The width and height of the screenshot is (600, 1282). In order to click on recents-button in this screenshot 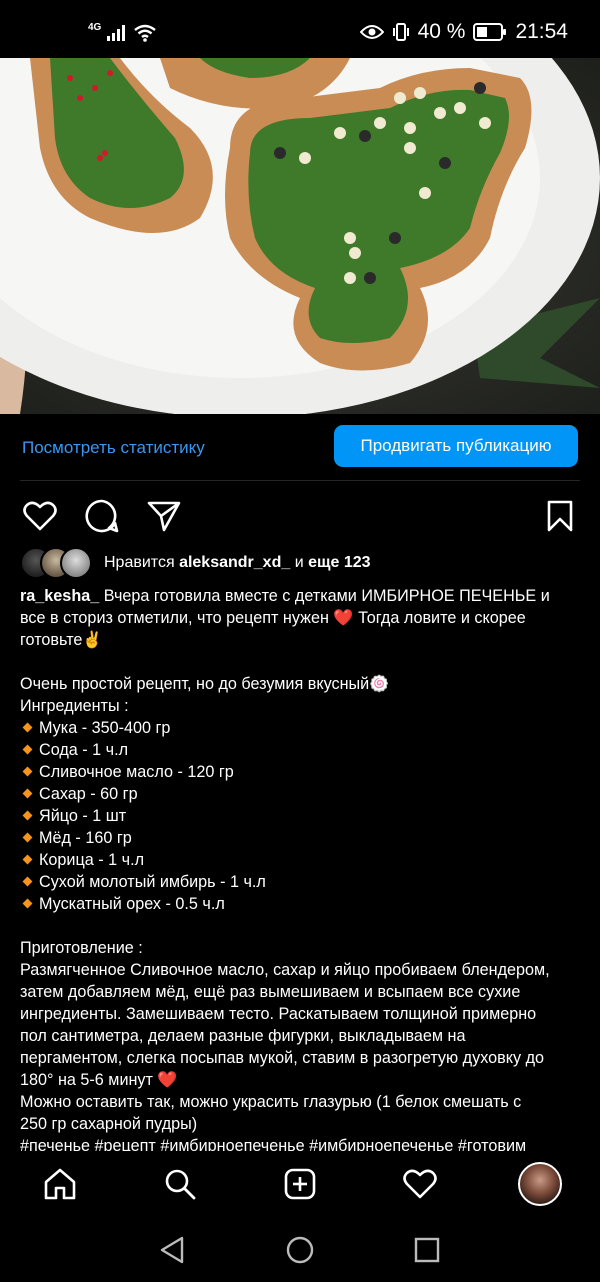, I will do `click(427, 1250)`.